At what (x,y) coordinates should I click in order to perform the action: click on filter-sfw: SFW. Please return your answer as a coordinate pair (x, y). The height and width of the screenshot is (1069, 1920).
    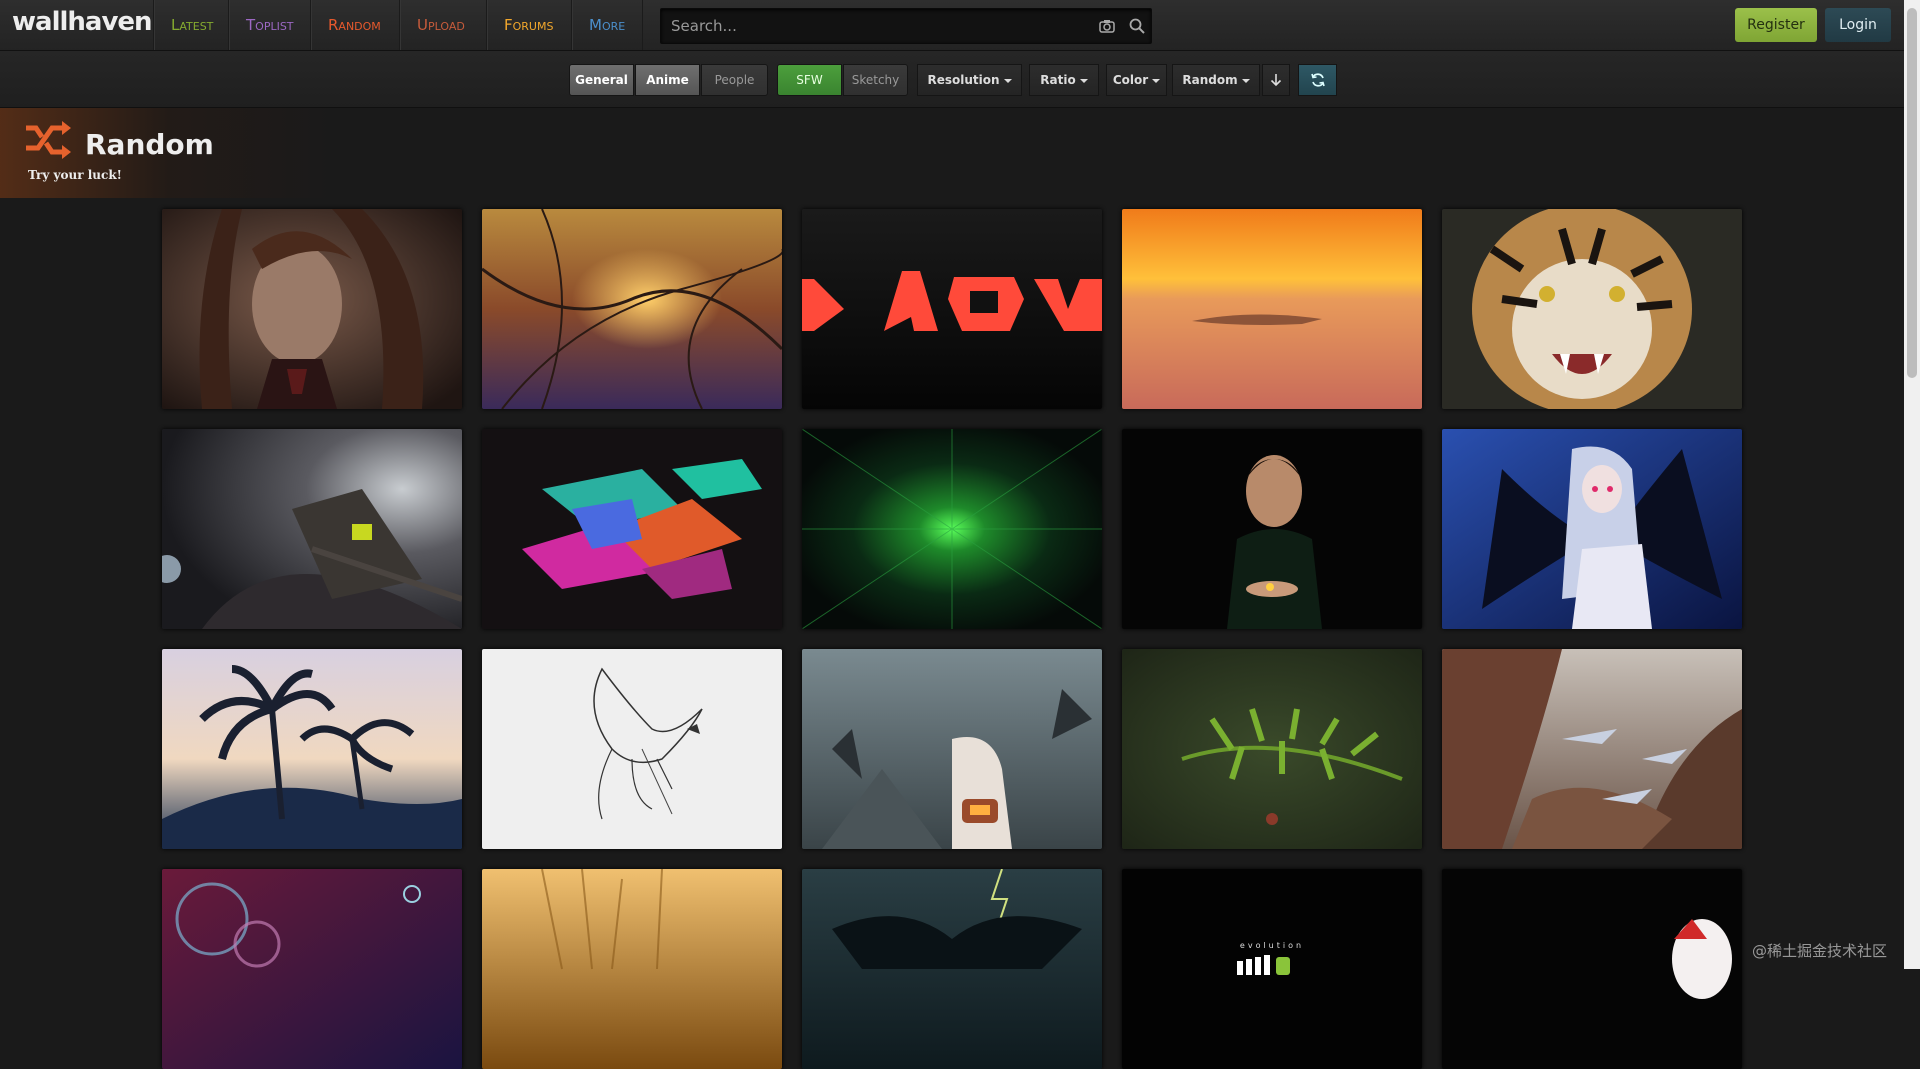
    Looking at the image, I should click on (809, 80).